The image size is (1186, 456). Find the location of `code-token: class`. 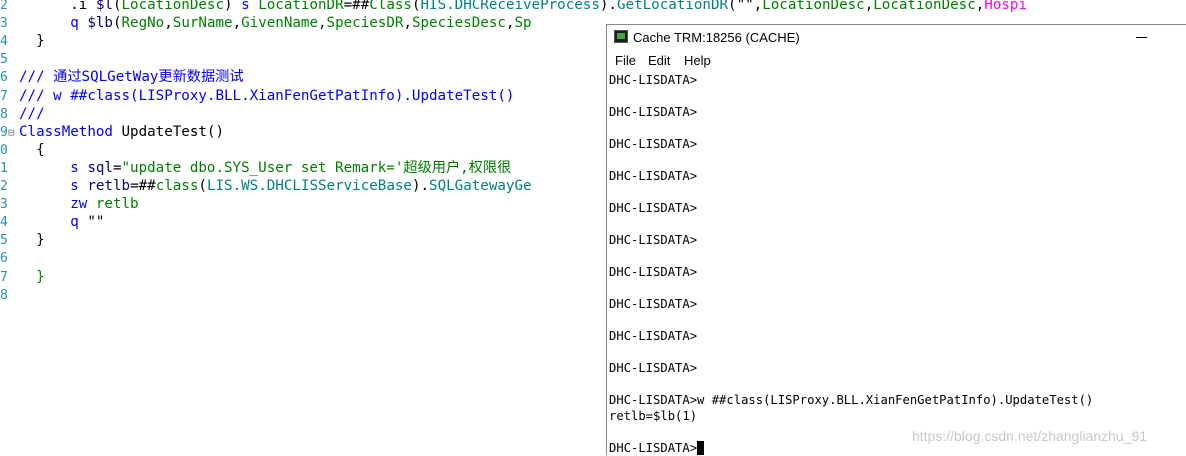

code-token: class is located at coordinates (177, 186).